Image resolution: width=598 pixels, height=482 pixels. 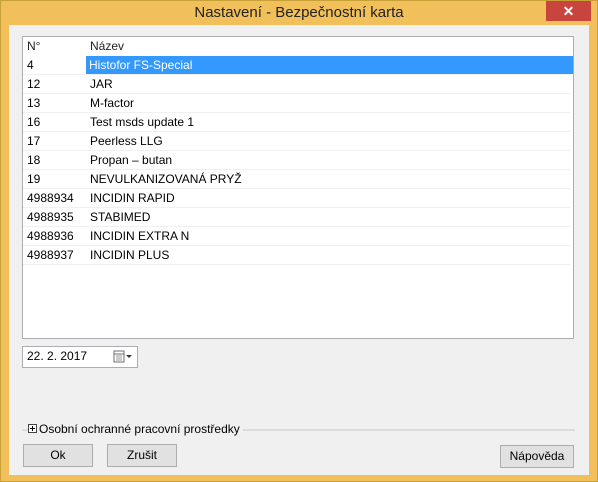 I want to click on item-number: 4988935, so click(x=50, y=217).